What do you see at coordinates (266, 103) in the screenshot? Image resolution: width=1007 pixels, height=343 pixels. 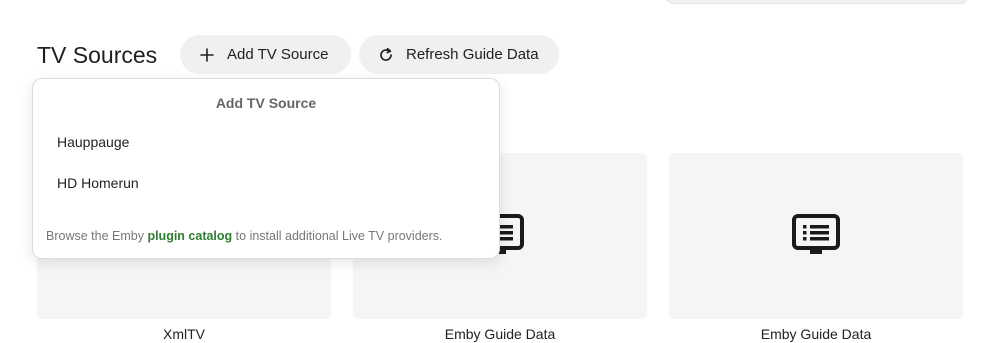 I see `menu-title: Add TV Source` at bounding box center [266, 103].